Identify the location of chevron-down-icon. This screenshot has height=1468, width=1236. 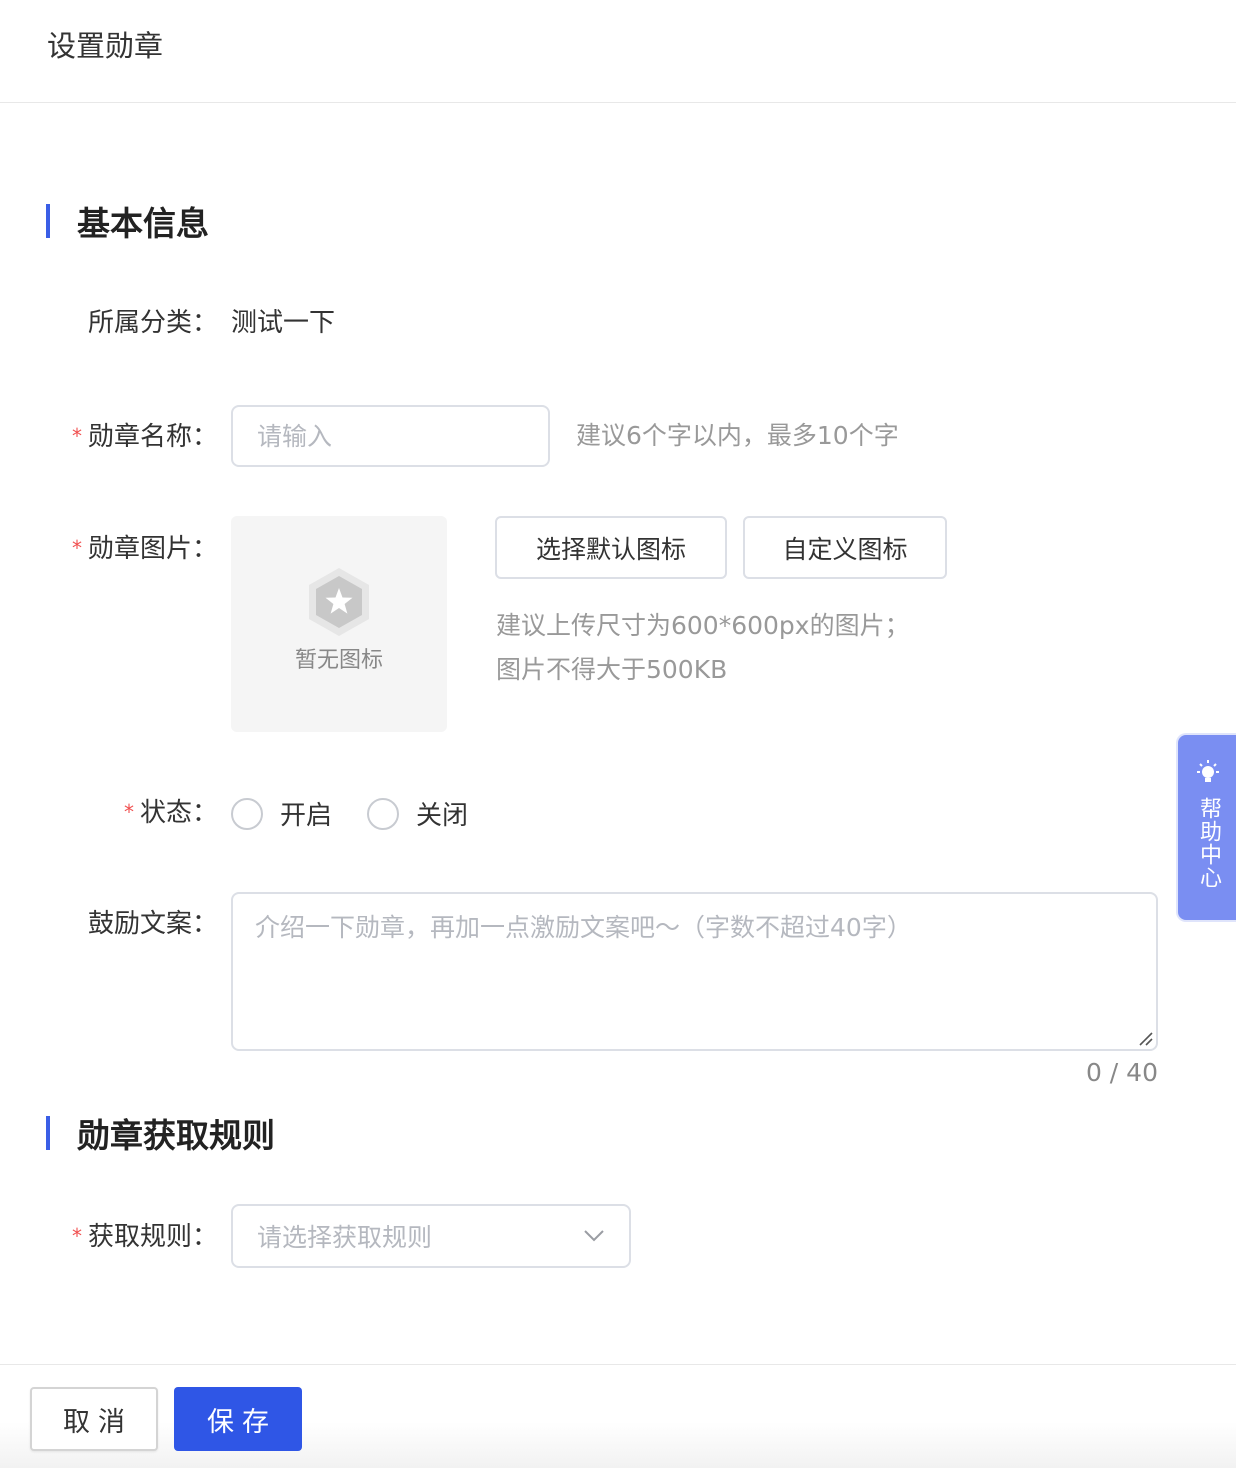
(594, 1236).